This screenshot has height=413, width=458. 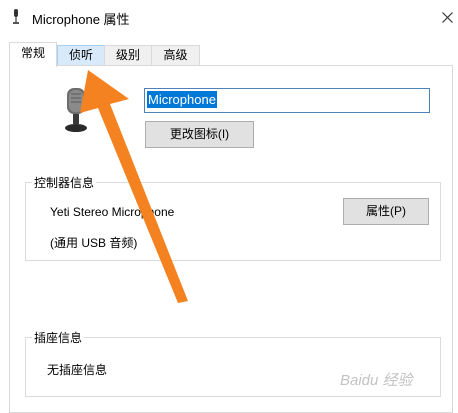 I want to click on microphone-device-icon, so click(x=76, y=110).